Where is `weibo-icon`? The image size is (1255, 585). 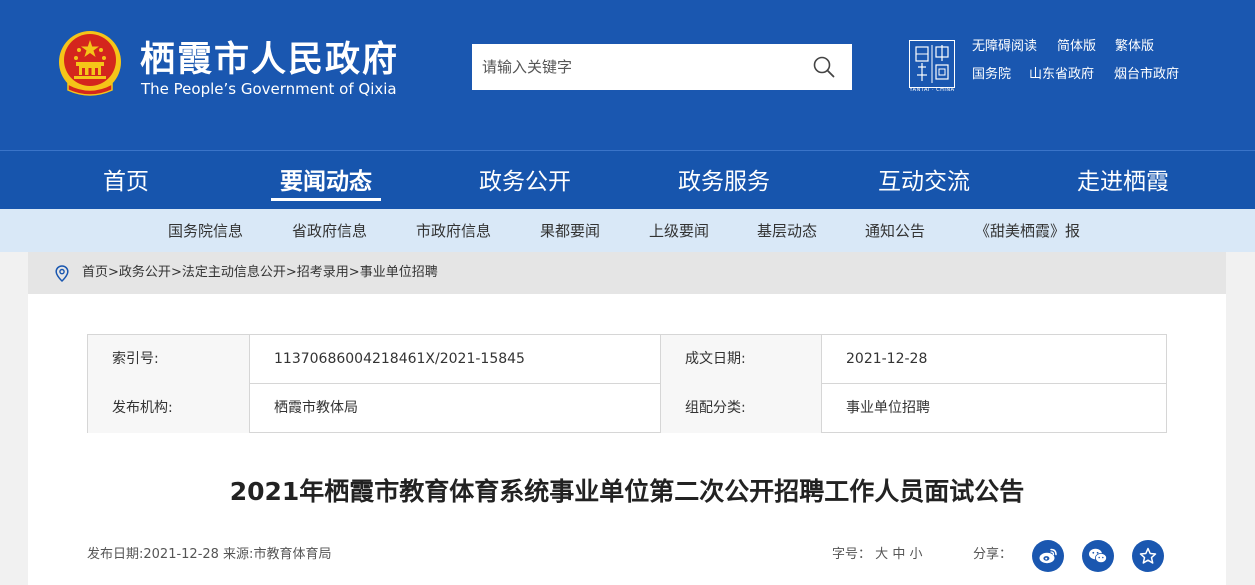
weibo-icon is located at coordinates (1048, 556).